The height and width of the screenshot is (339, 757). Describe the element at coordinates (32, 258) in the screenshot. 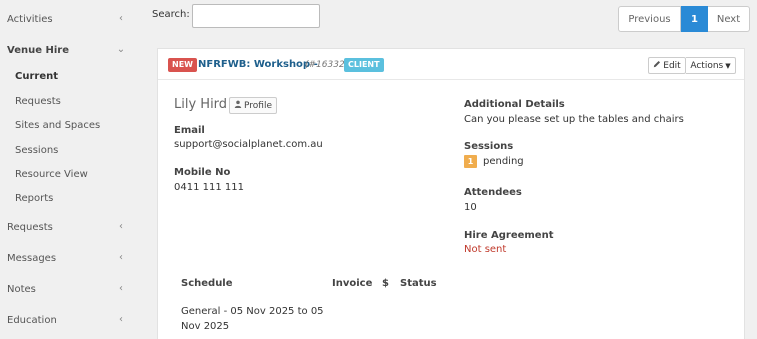

I see `sidebar-item-label: Messages` at that location.